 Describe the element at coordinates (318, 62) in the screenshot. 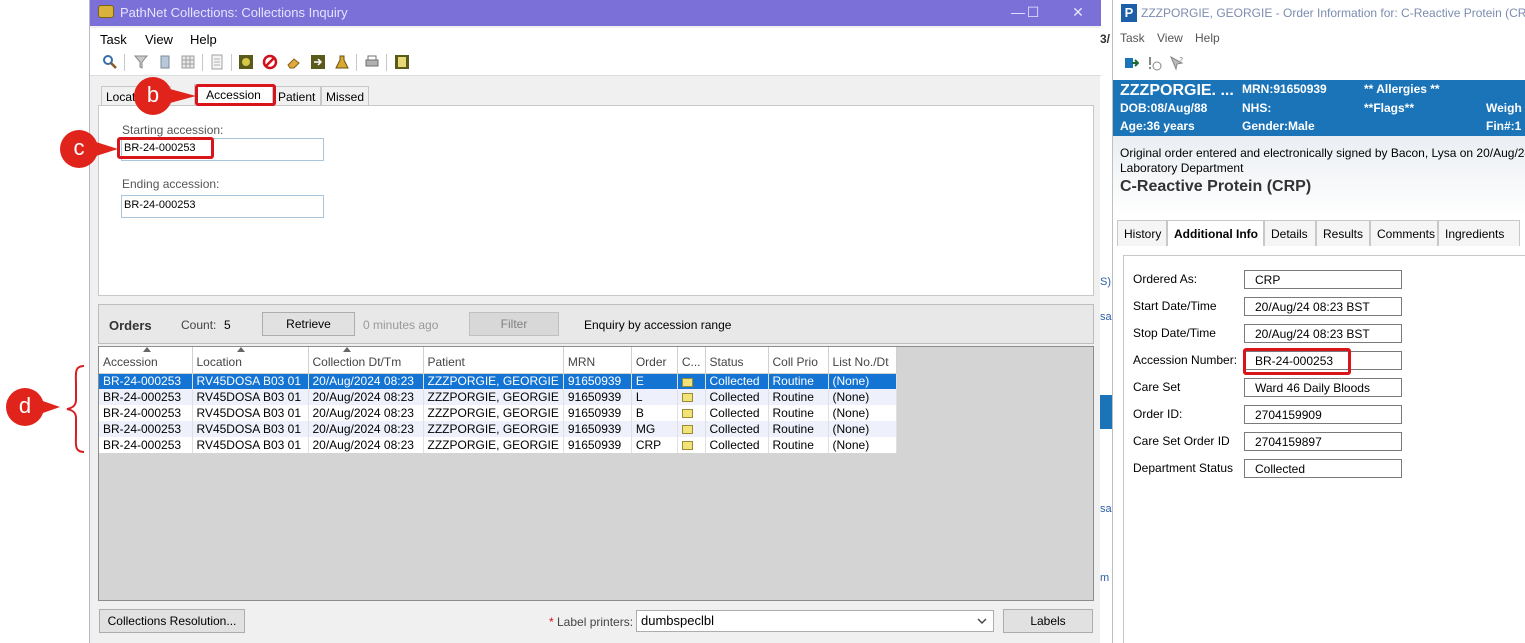

I see `export-icon` at that location.